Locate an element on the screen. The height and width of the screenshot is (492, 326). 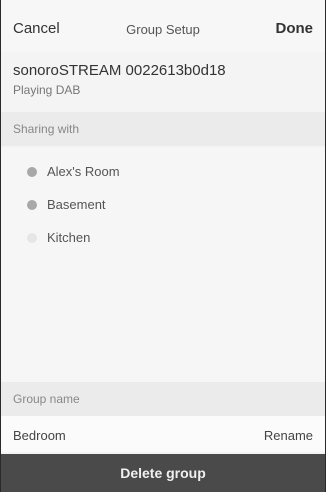
room-item-kitchen: Kitchen is located at coordinates (58, 237).